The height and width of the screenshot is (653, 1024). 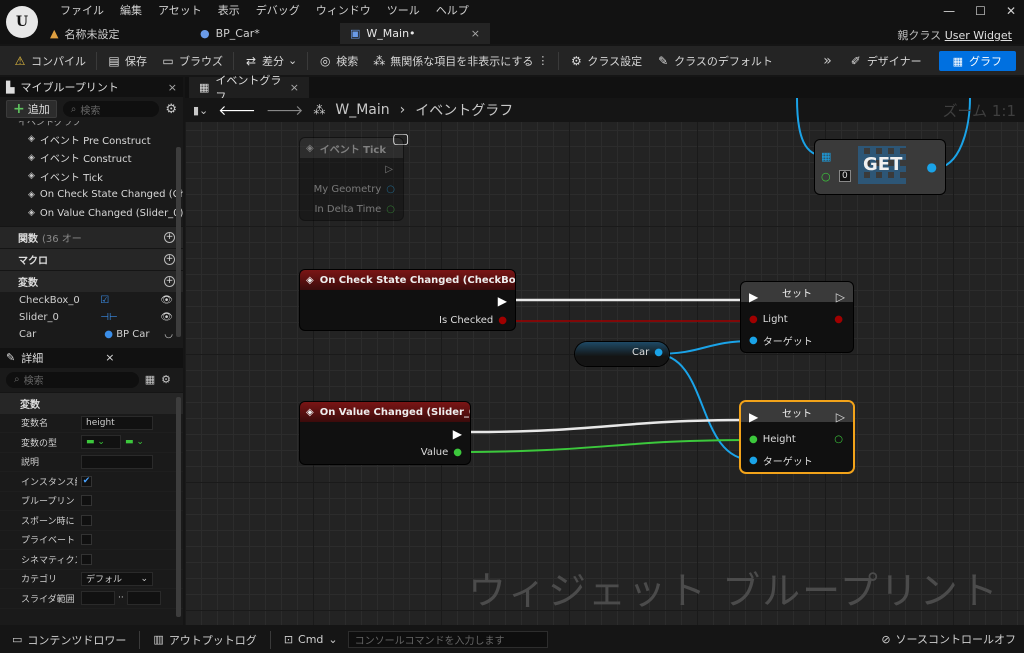 What do you see at coordinates (180, 11) in the screenshot?
I see `menu-asset: アセット` at bounding box center [180, 11].